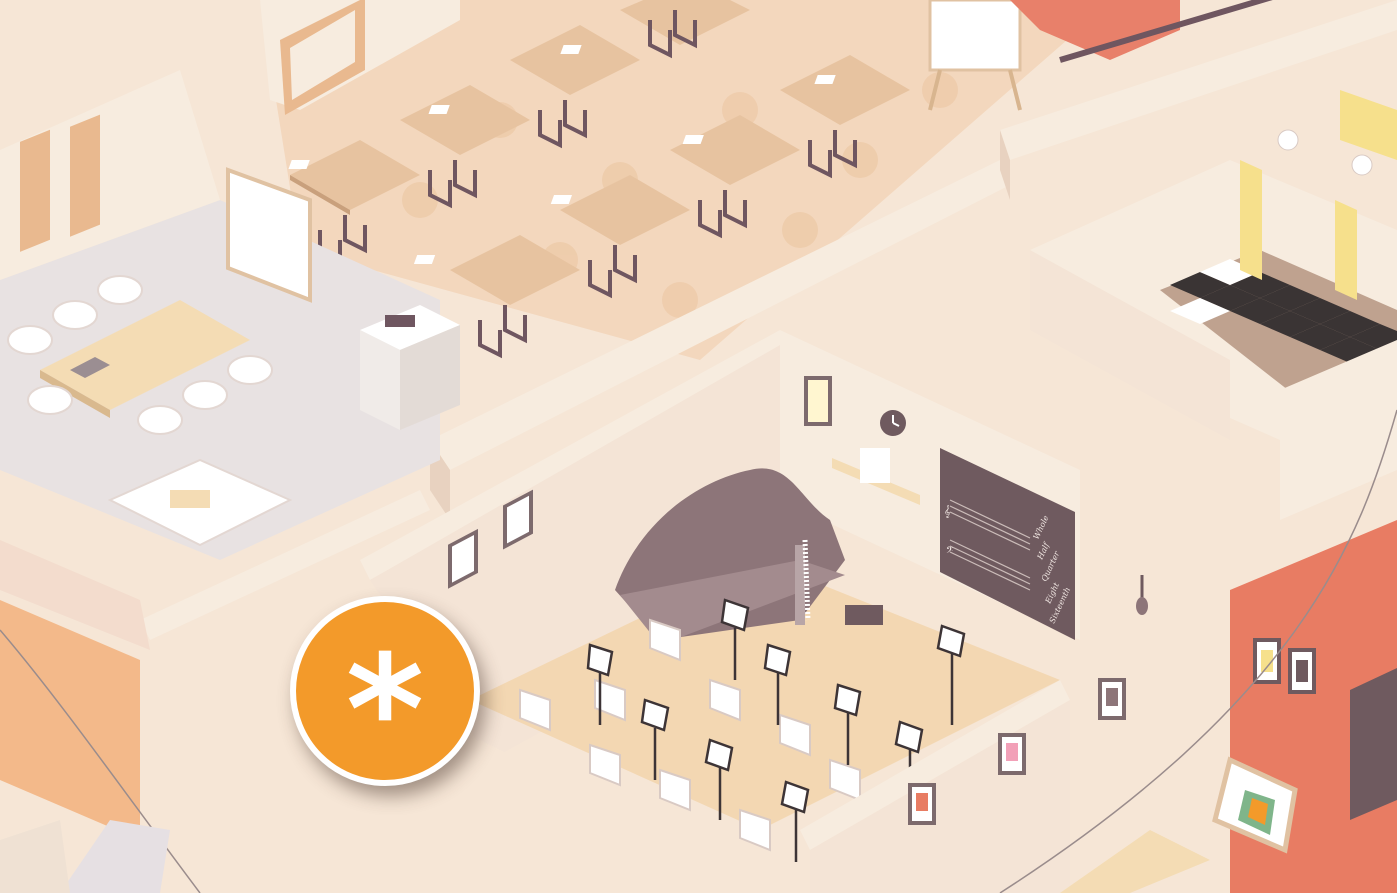  What do you see at coordinates (947, 511) in the screenshot?
I see `treble-clef: 𝄞` at bounding box center [947, 511].